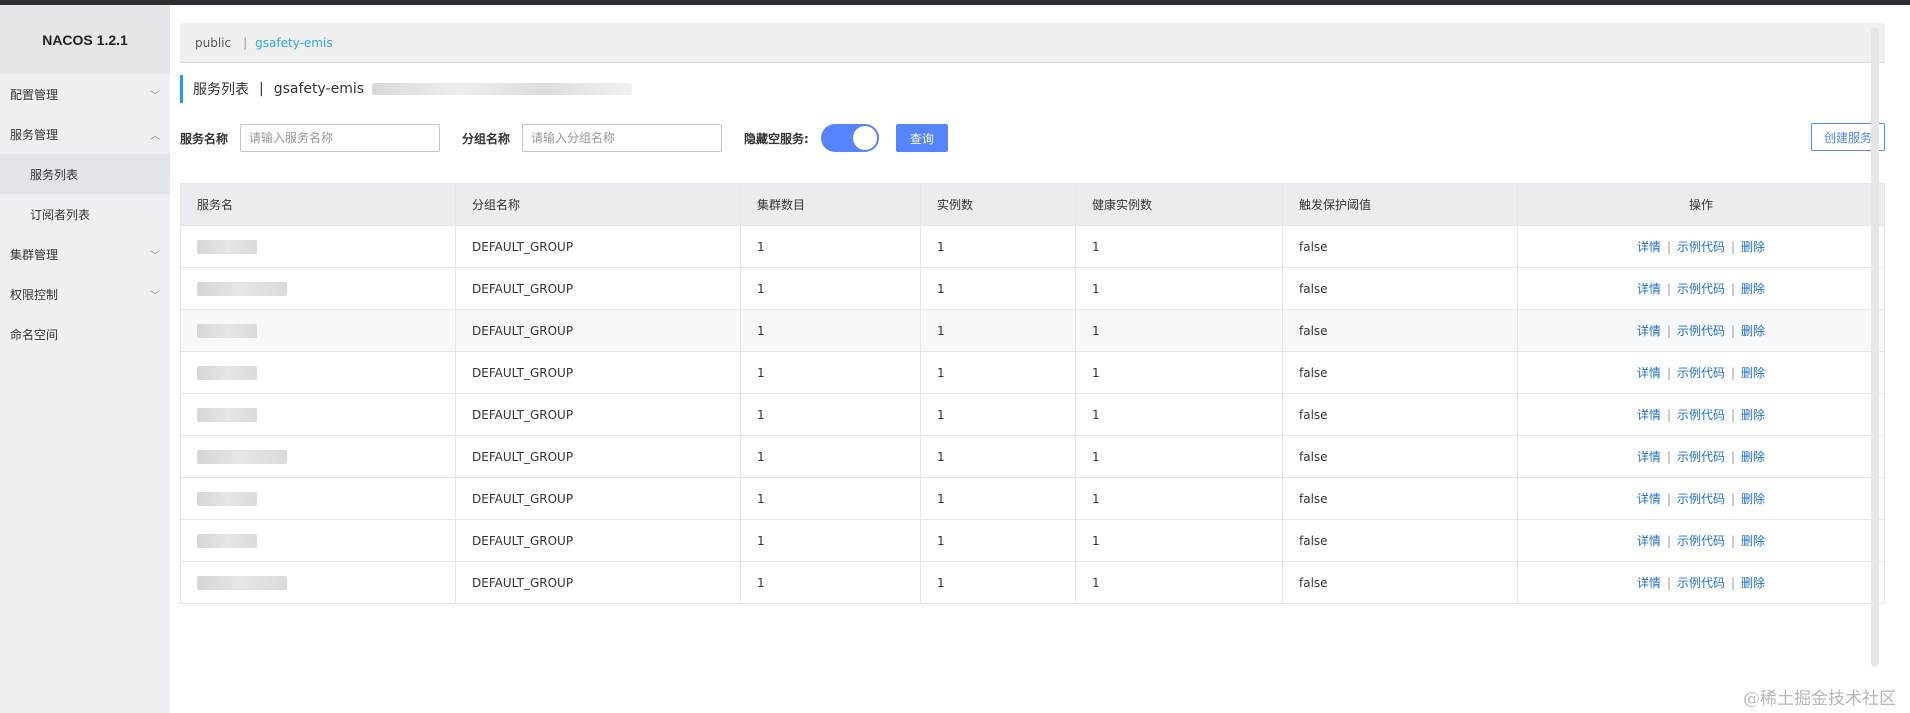 Image resolution: width=1910 pixels, height=713 pixels. I want to click on watermark: @稀土掘金技术社区, so click(1819, 699).